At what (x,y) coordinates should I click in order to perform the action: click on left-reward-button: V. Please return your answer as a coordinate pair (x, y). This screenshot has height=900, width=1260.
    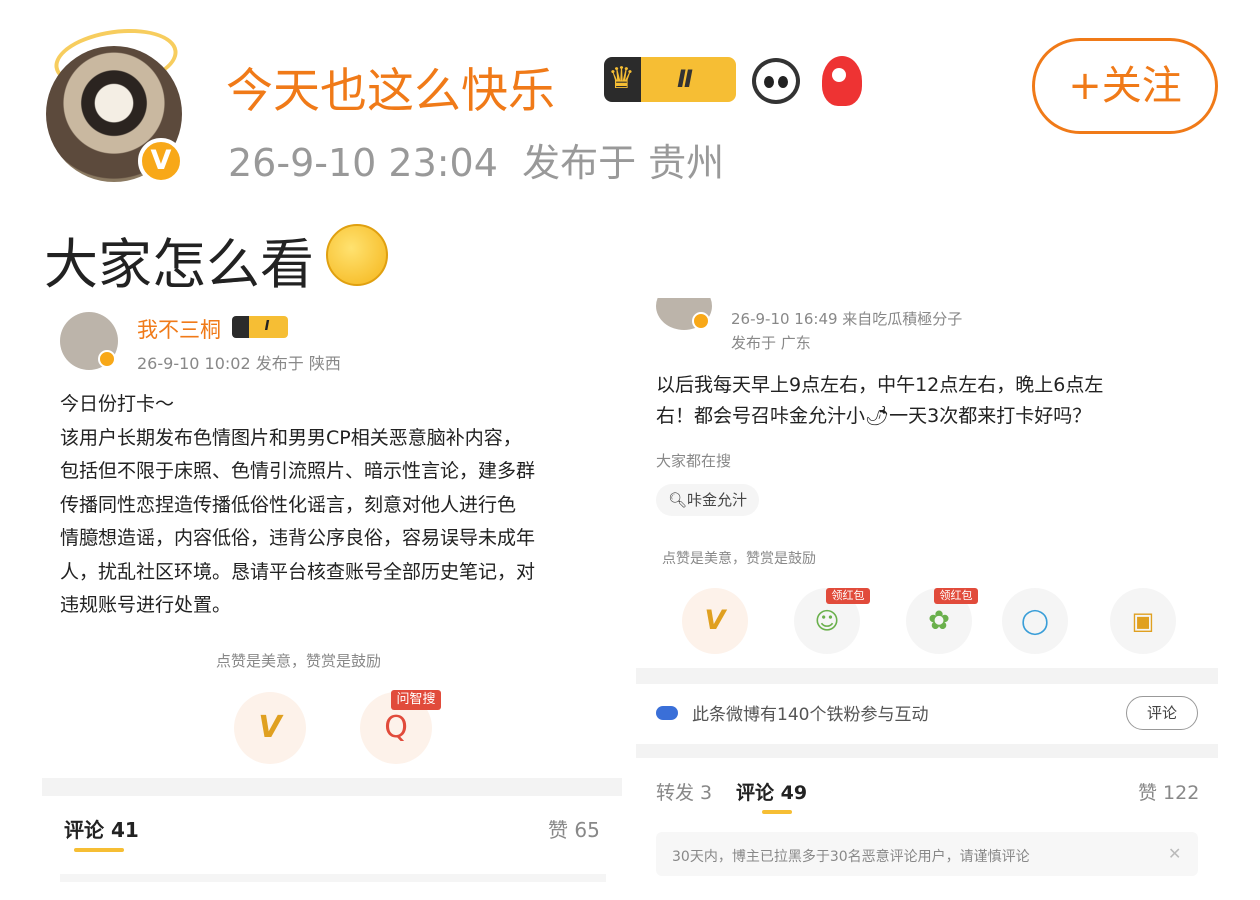
    Looking at the image, I should click on (270, 728).